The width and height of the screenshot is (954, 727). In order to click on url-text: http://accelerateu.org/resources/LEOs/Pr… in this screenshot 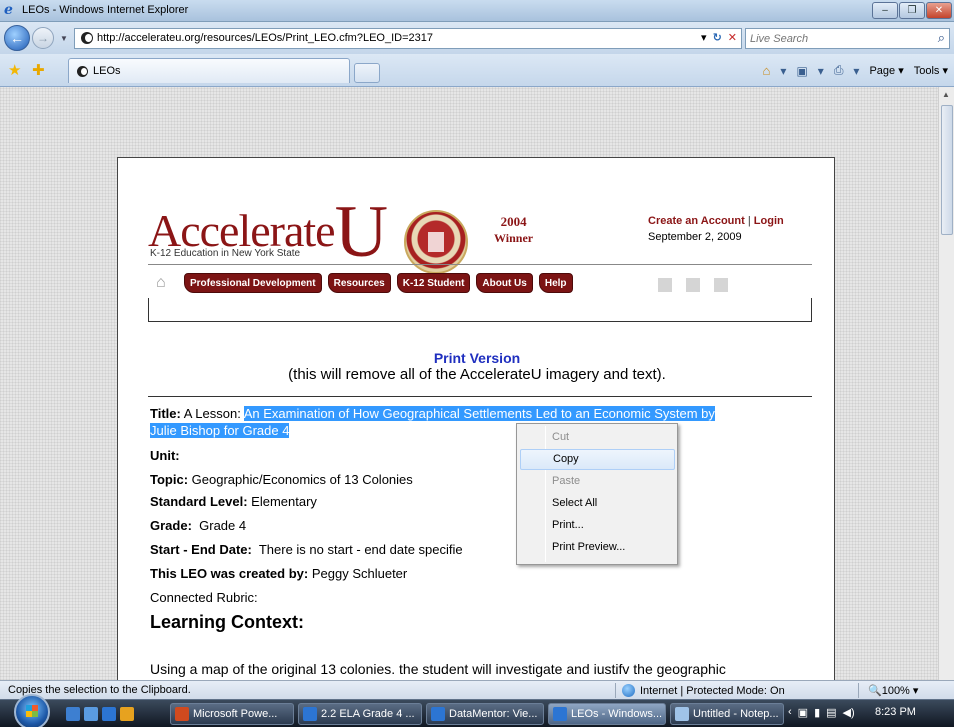, I will do `click(265, 38)`.